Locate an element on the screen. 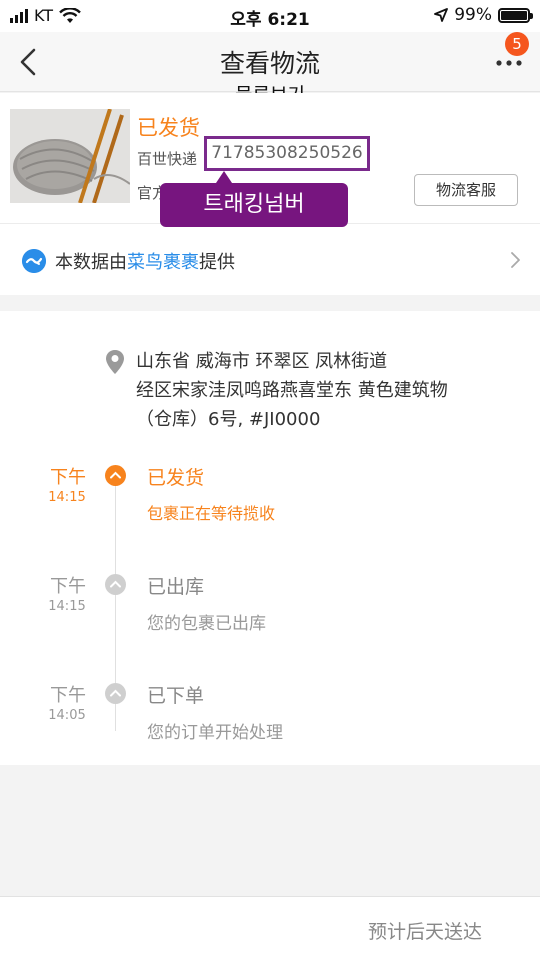 The height and width of the screenshot is (961, 540). battery-fill is located at coordinates (514, 15).